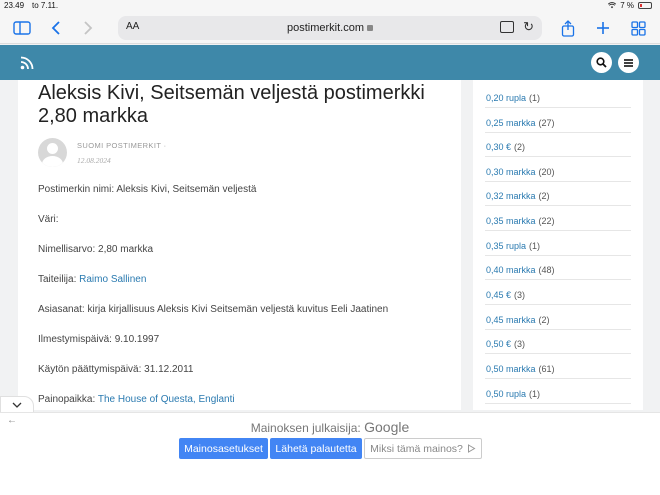 Image resolution: width=660 pixels, height=495 pixels. I want to click on url-domain: postimerkit.com, so click(325, 28).